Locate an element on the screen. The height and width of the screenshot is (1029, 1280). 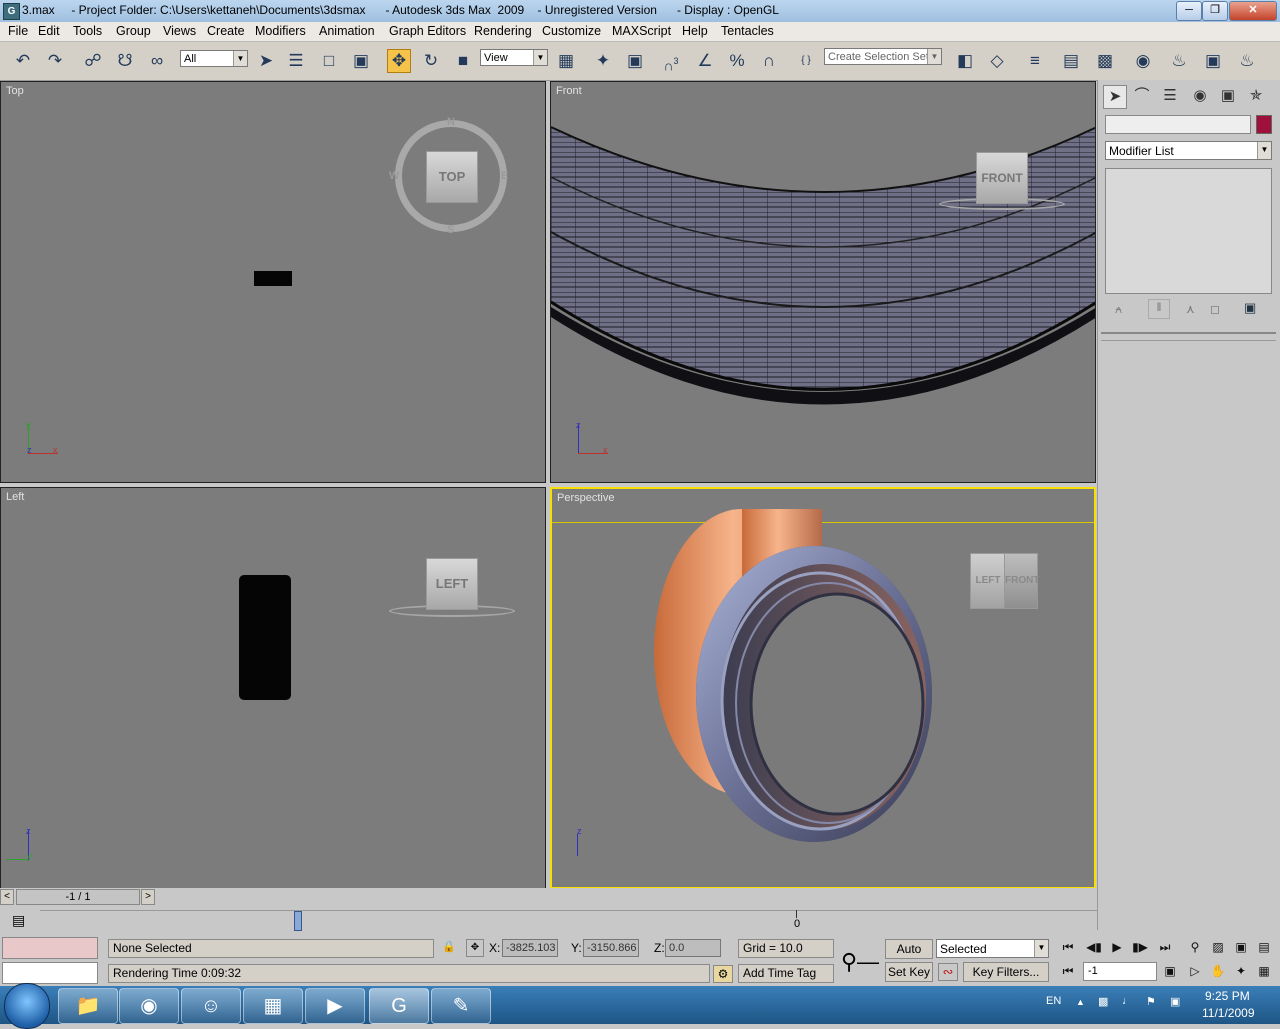
modifier-stack is located at coordinates (1188, 231).